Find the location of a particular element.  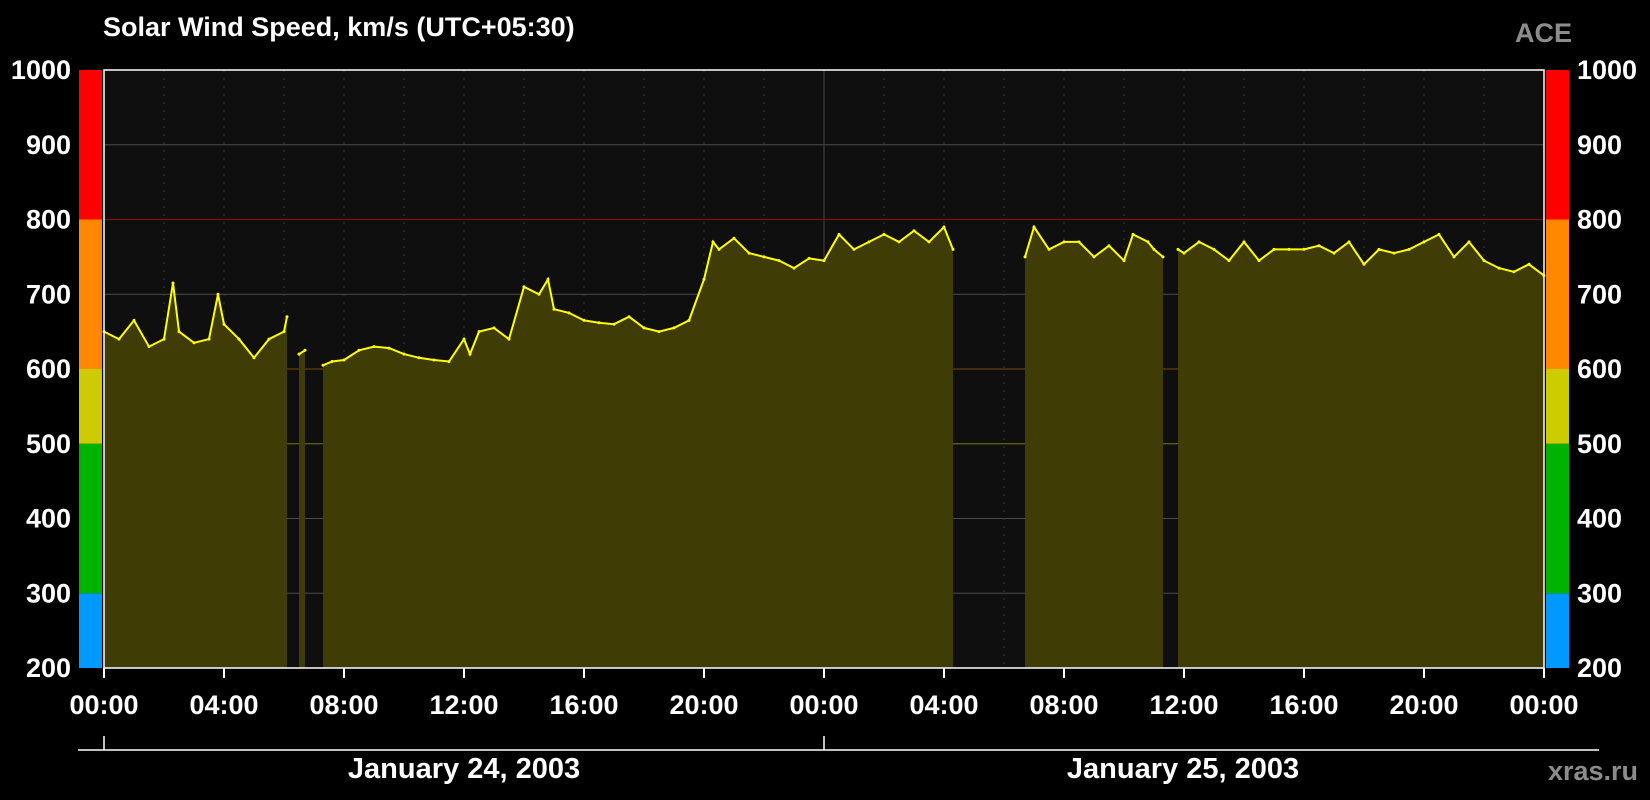

y-tick-label-right: 900 is located at coordinates (1599, 145).